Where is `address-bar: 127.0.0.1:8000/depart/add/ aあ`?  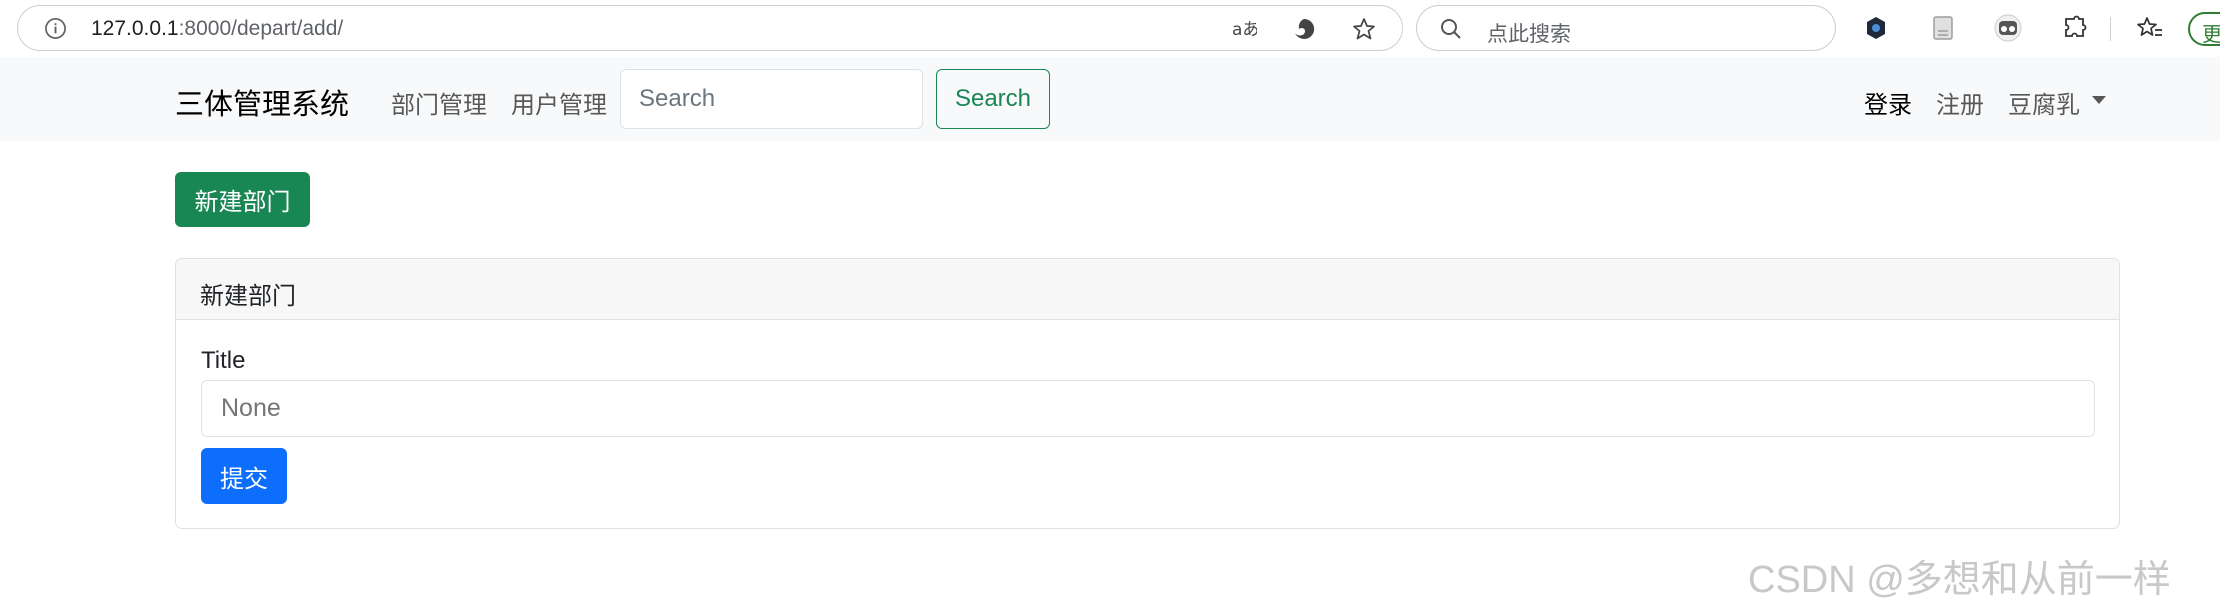 address-bar: 127.0.0.1:8000/depart/add/ aあ is located at coordinates (710, 28).